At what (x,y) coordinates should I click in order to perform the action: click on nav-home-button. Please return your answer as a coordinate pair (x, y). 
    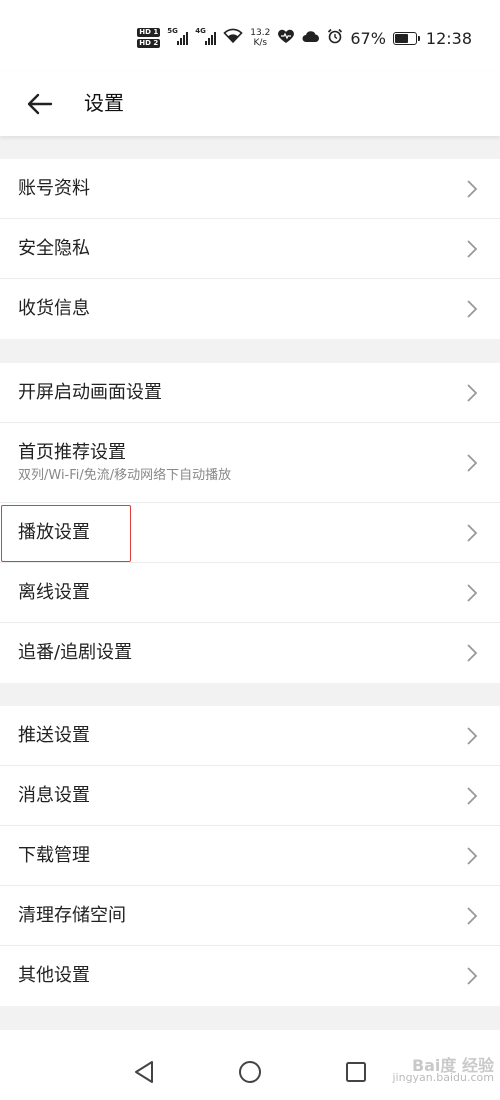
    Looking at the image, I should click on (250, 1072).